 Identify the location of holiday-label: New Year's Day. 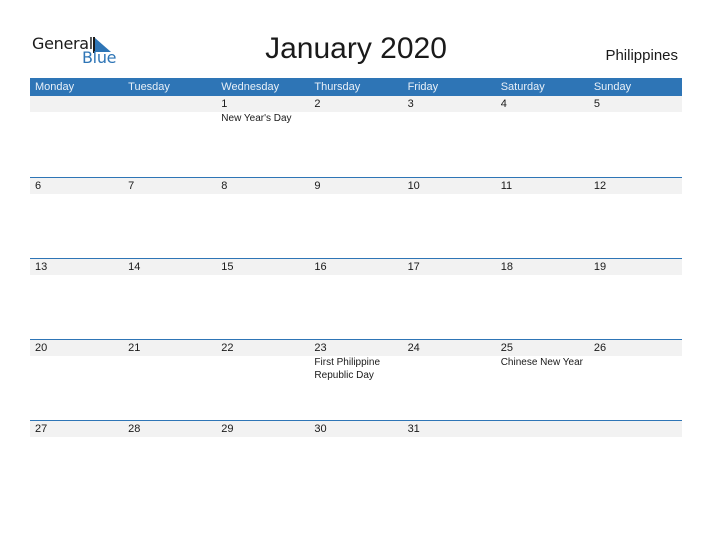
(256, 118).